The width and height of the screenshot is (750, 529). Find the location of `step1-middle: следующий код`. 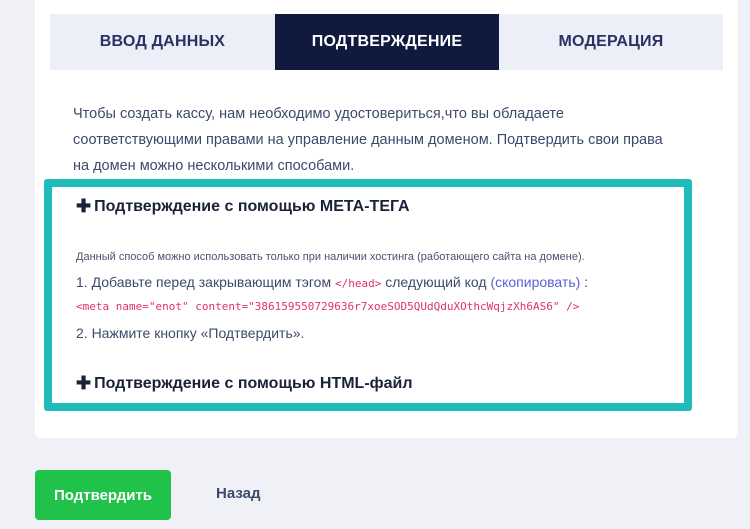

step1-middle: следующий код is located at coordinates (436, 282).